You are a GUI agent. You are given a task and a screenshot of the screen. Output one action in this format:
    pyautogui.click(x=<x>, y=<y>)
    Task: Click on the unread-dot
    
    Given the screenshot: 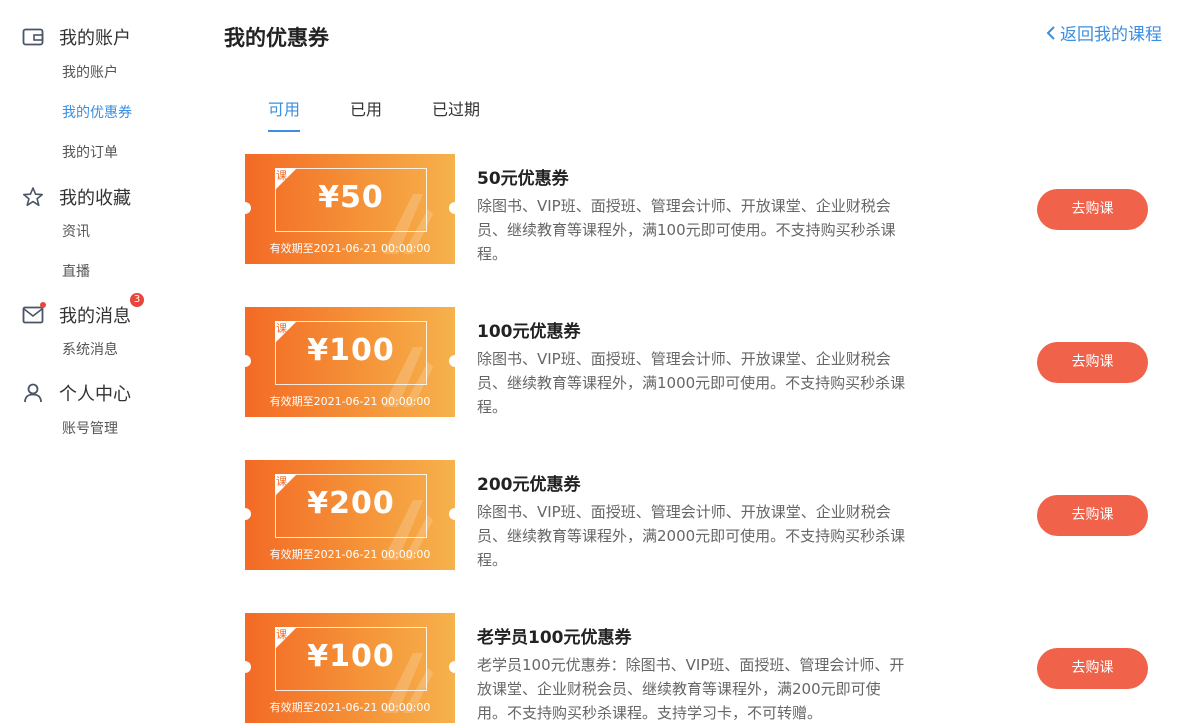 What is the action you would take?
    pyautogui.click(x=43, y=305)
    